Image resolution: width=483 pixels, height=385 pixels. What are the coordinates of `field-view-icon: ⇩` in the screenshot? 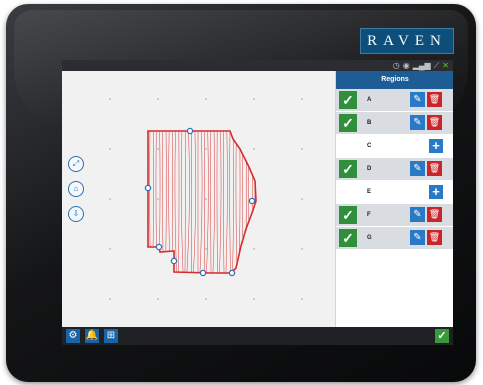 It's located at (76, 214).